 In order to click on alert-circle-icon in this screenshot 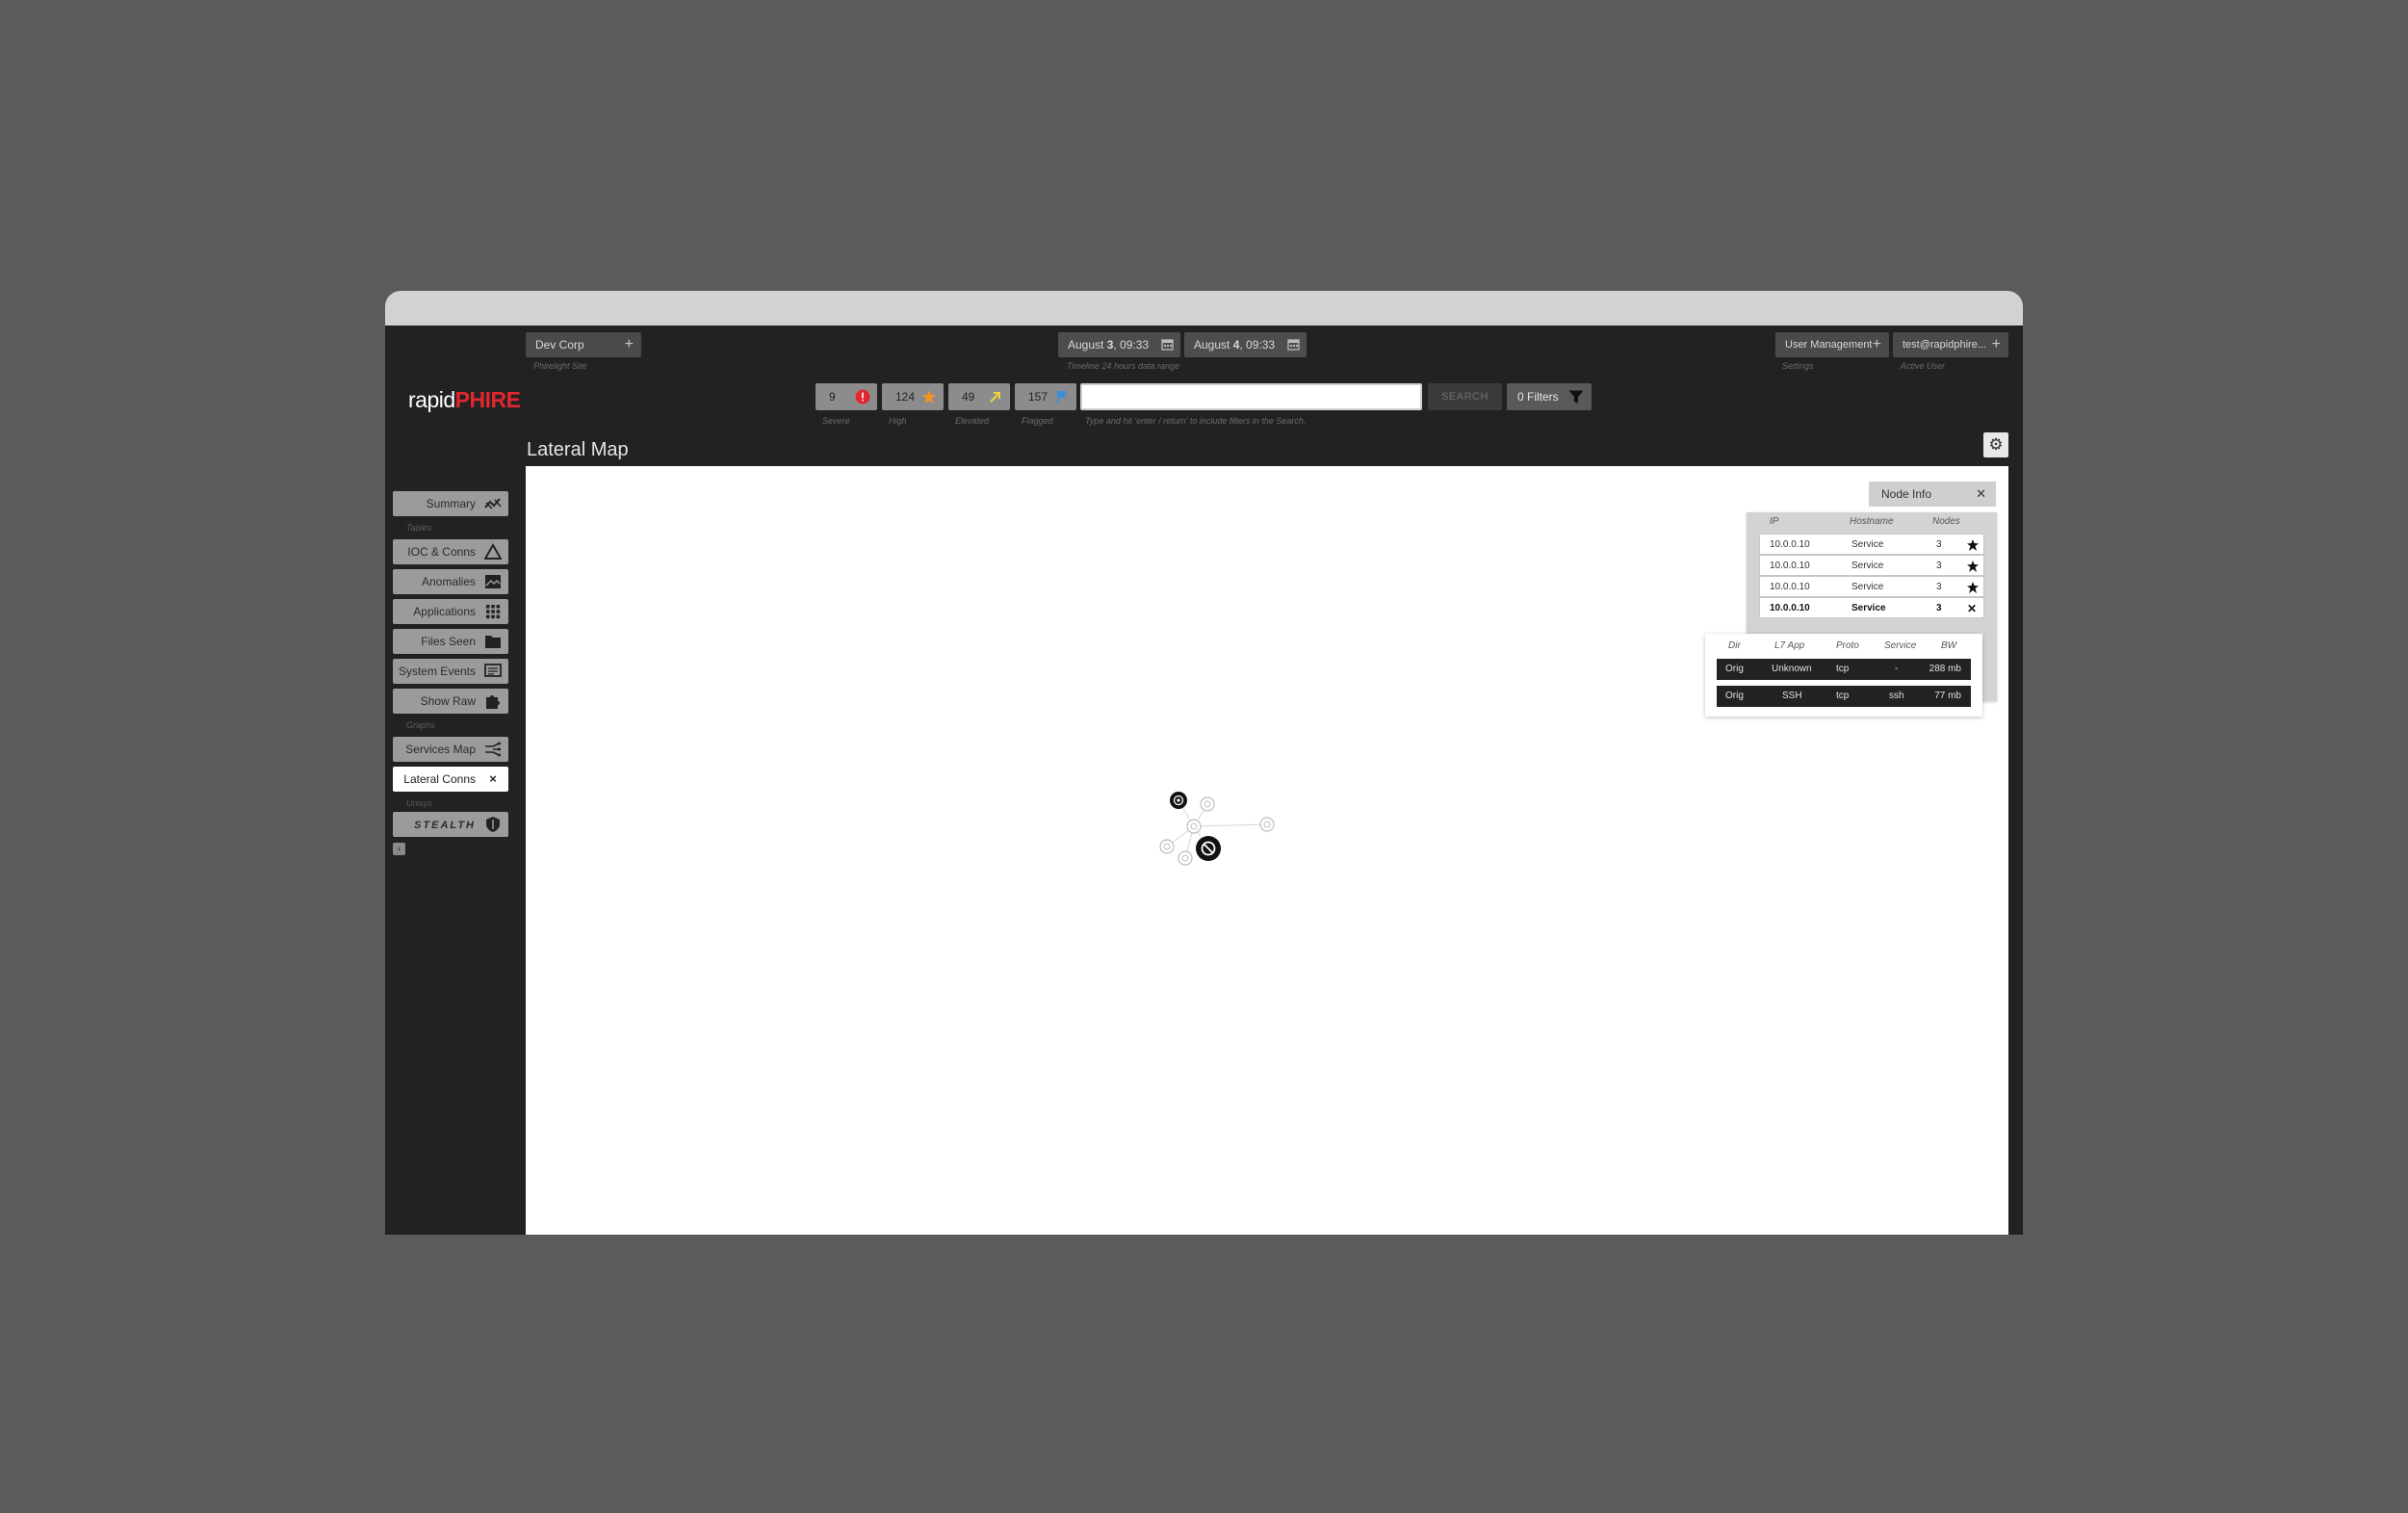, I will do `click(863, 396)`.